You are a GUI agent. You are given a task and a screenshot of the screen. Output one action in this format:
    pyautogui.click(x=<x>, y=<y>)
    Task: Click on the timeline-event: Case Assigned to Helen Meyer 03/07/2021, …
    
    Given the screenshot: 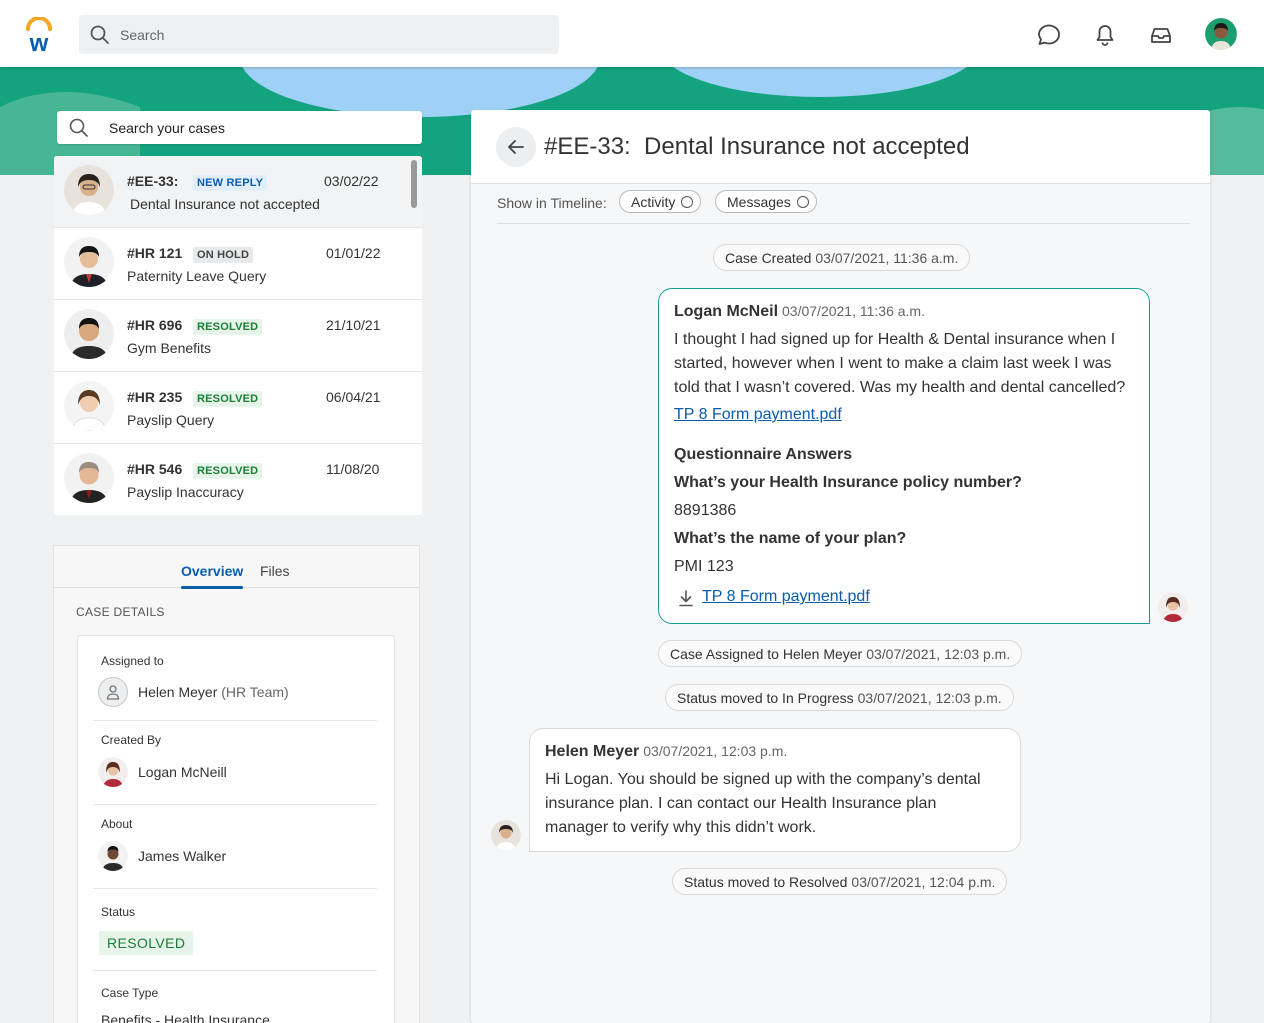 What is the action you would take?
    pyautogui.click(x=840, y=653)
    